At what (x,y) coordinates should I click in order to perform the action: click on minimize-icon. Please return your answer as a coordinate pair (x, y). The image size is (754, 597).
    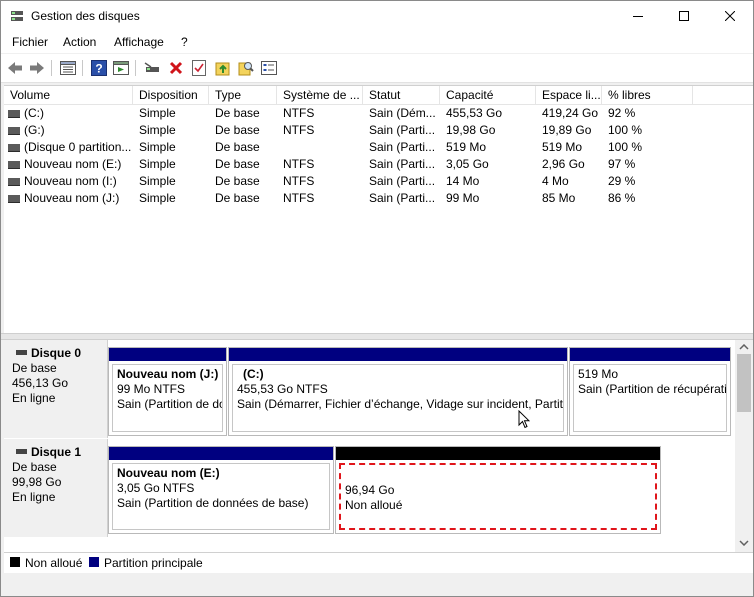
    Looking at the image, I should click on (638, 16).